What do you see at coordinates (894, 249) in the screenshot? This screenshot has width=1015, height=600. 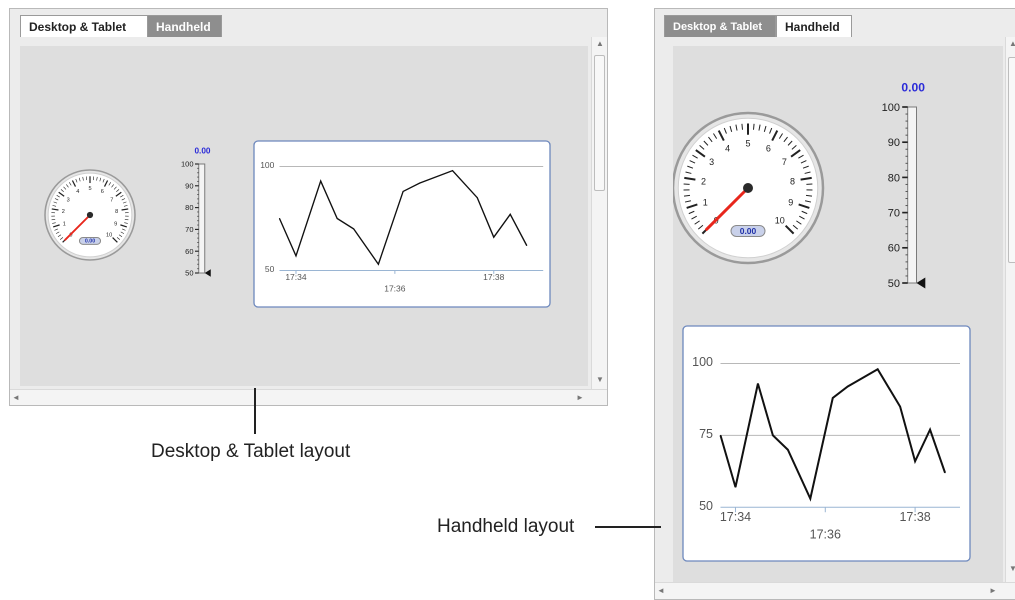 I see `thermometer-tick-label: 60` at bounding box center [894, 249].